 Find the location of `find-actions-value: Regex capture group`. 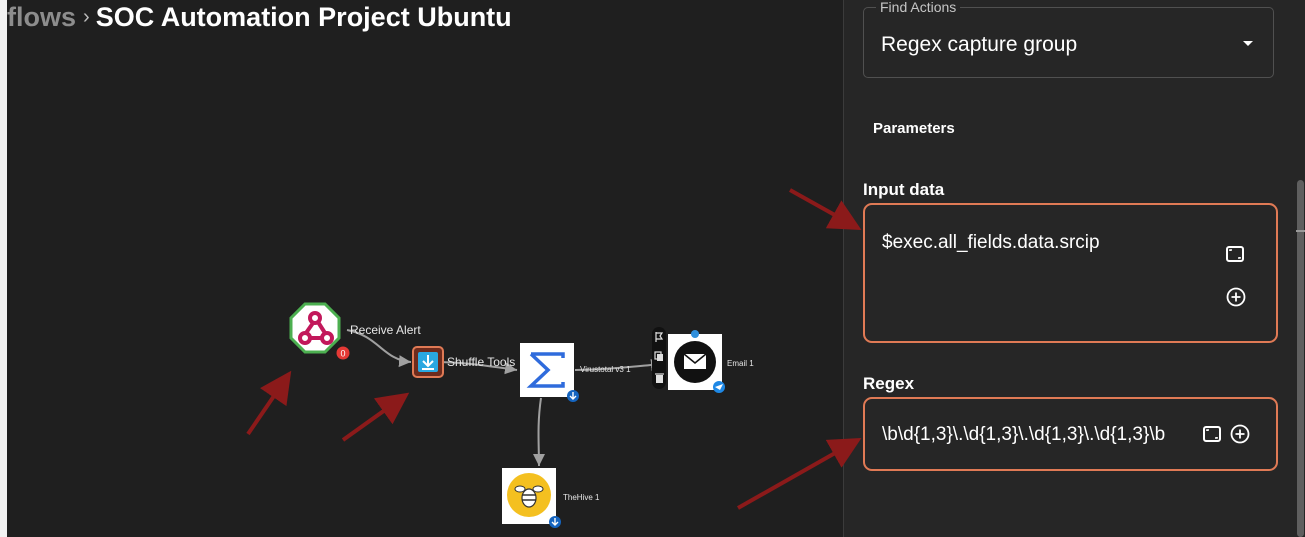

find-actions-value: Regex capture group is located at coordinates (979, 44).